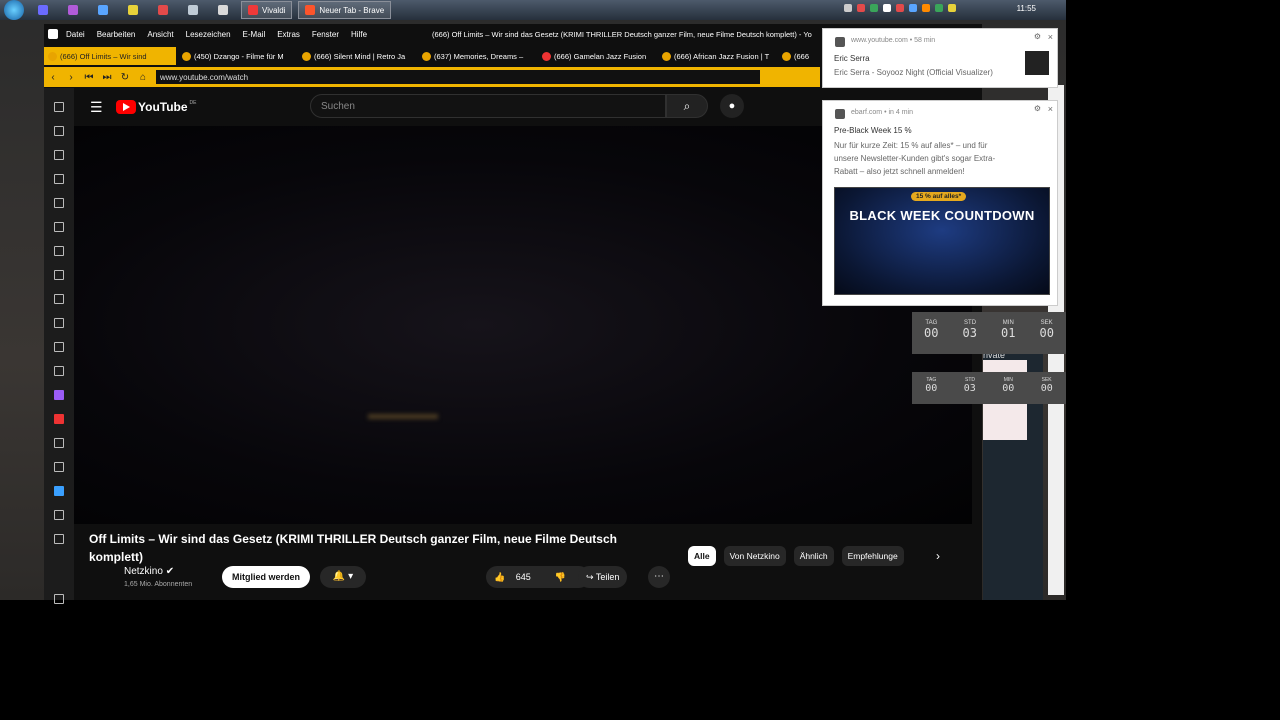 This screenshot has width=1280, height=720. Describe the element at coordinates (659, 577) in the screenshot. I see `more-actions-icon: ⋯` at that location.